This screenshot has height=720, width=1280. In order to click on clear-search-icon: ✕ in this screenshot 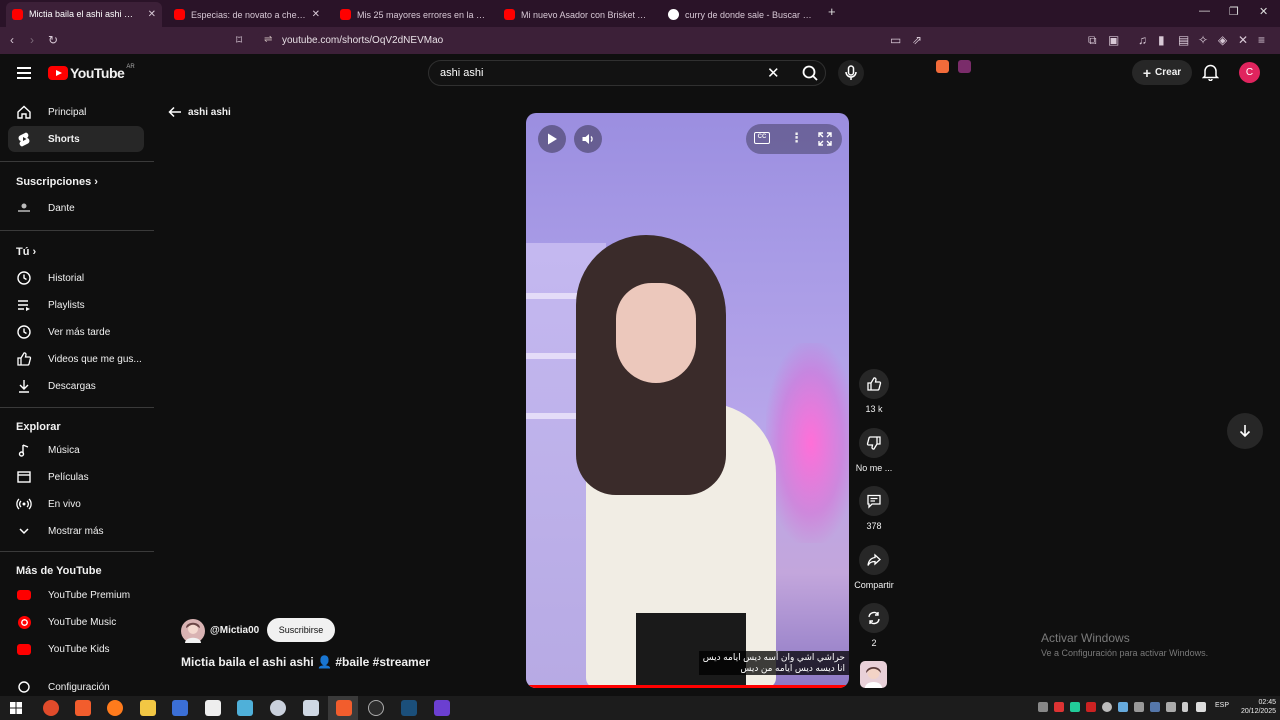, I will do `click(773, 73)`.